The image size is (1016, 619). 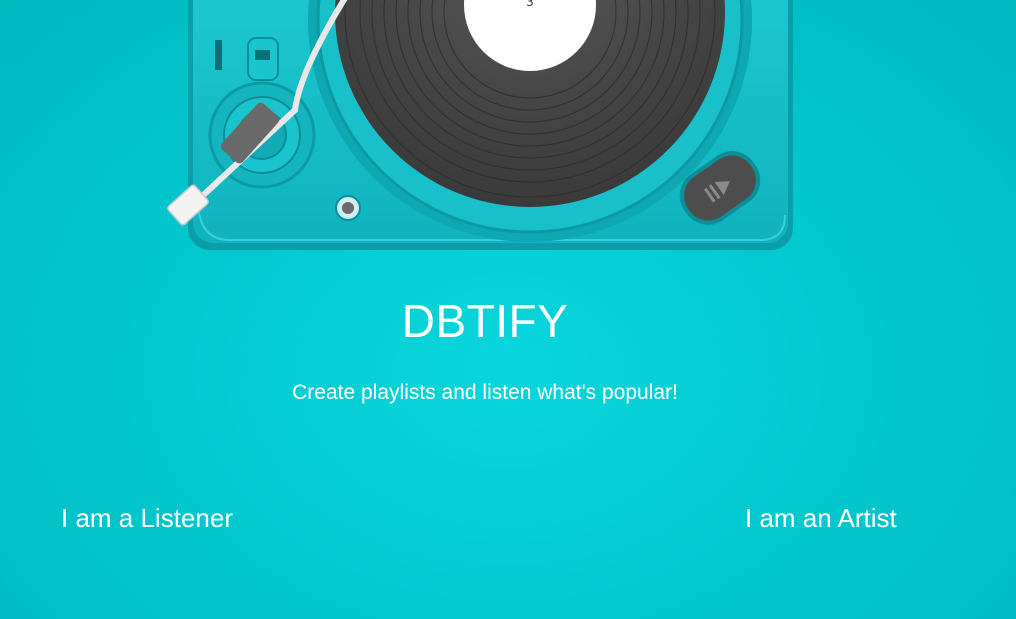 What do you see at coordinates (147, 518) in the screenshot?
I see `listener-role-link: I am a Listener` at bounding box center [147, 518].